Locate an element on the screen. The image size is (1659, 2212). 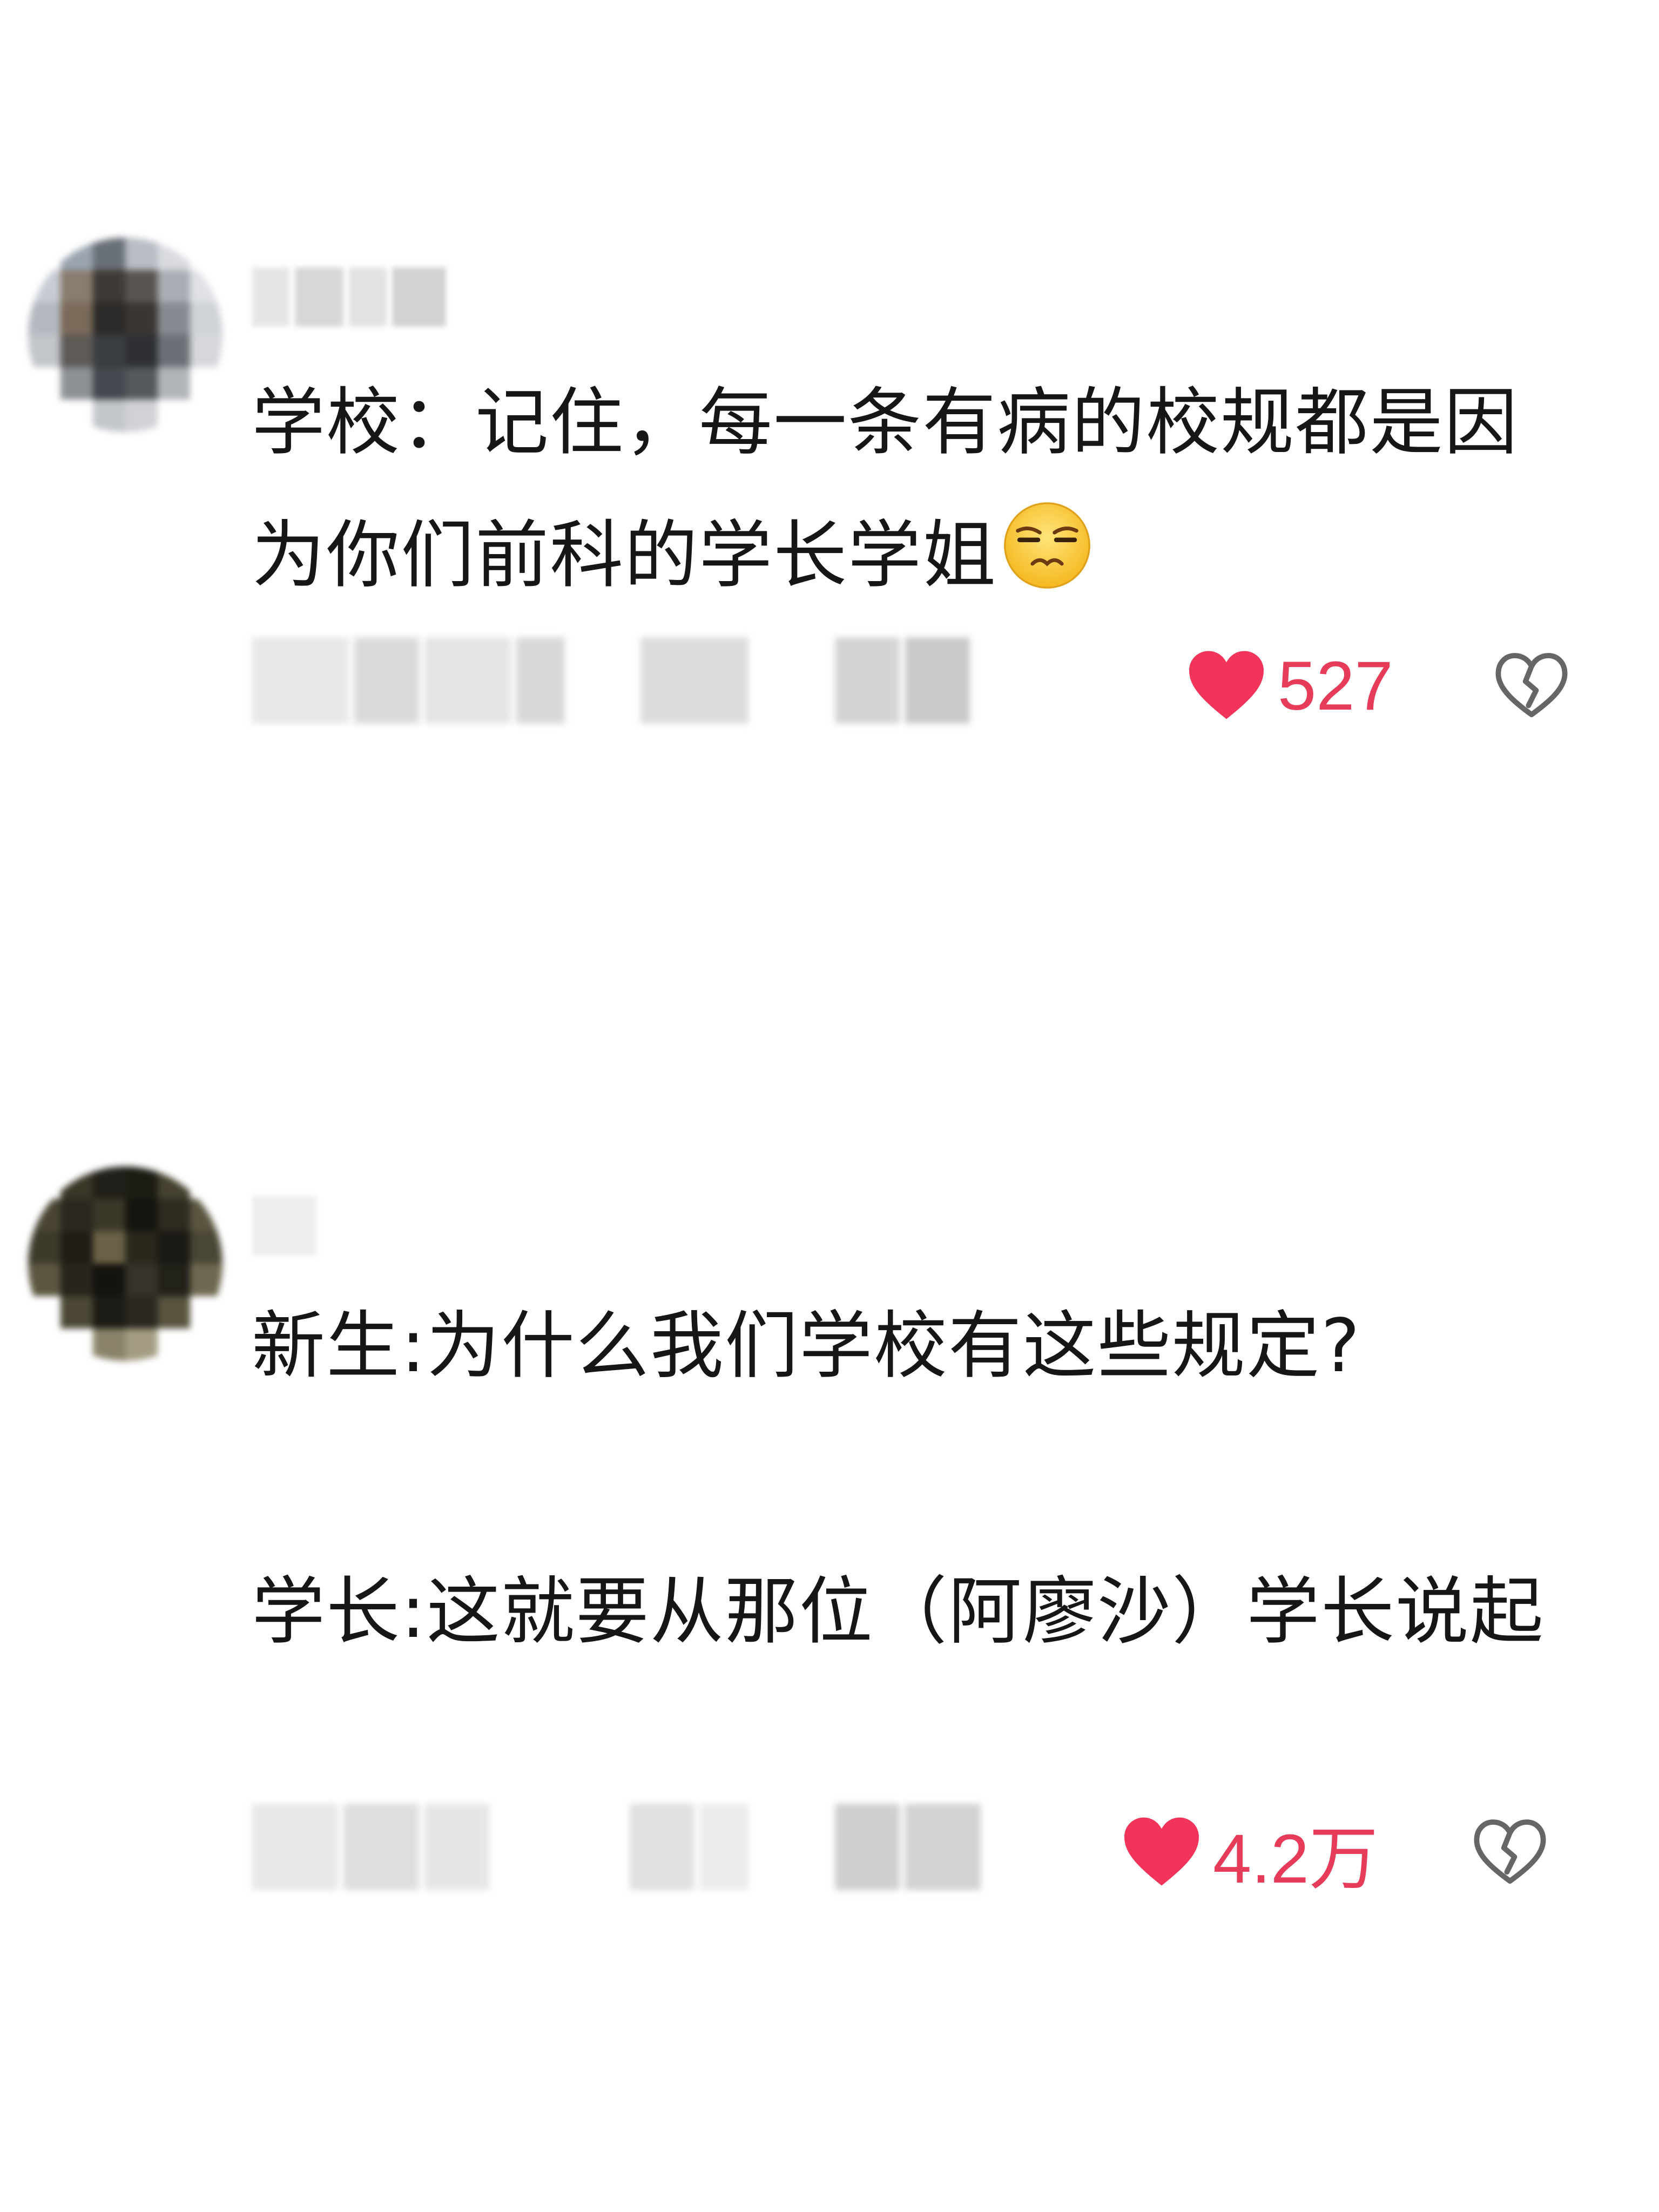
like-button: 4.2万 is located at coordinates (1249, 1853).